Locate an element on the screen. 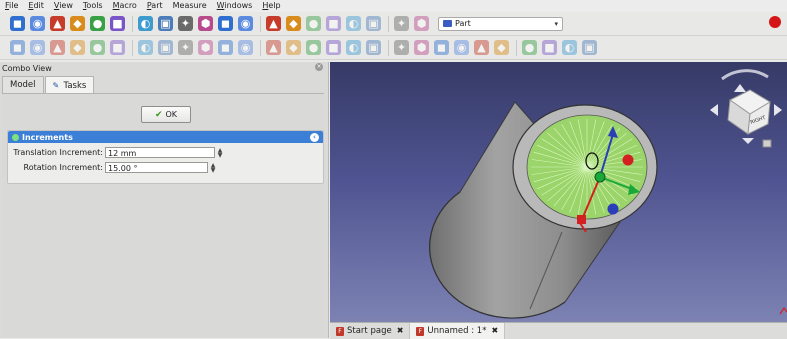 This screenshot has width=787, height=339. primitives-icon: ◐ is located at coordinates (145, 47).